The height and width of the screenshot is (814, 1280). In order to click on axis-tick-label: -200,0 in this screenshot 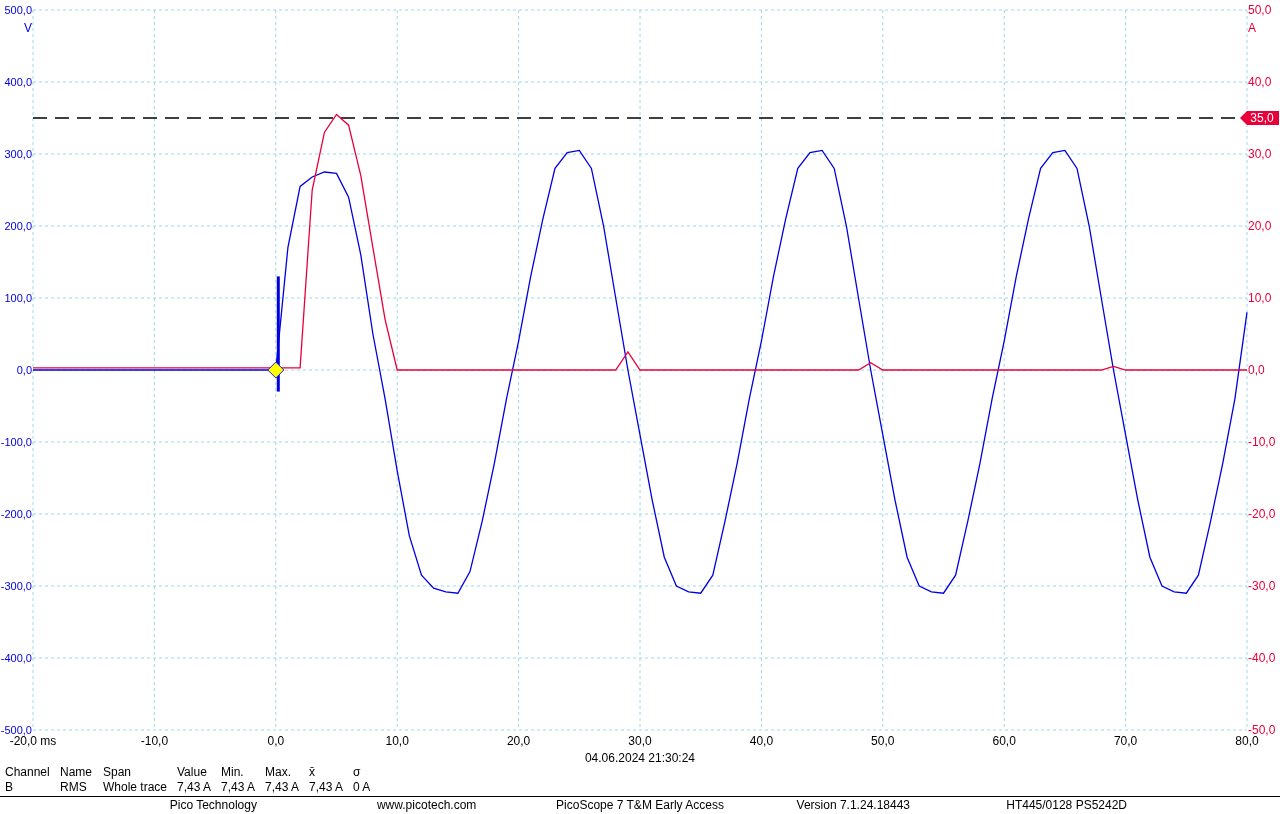, I will do `click(16, 514)`.